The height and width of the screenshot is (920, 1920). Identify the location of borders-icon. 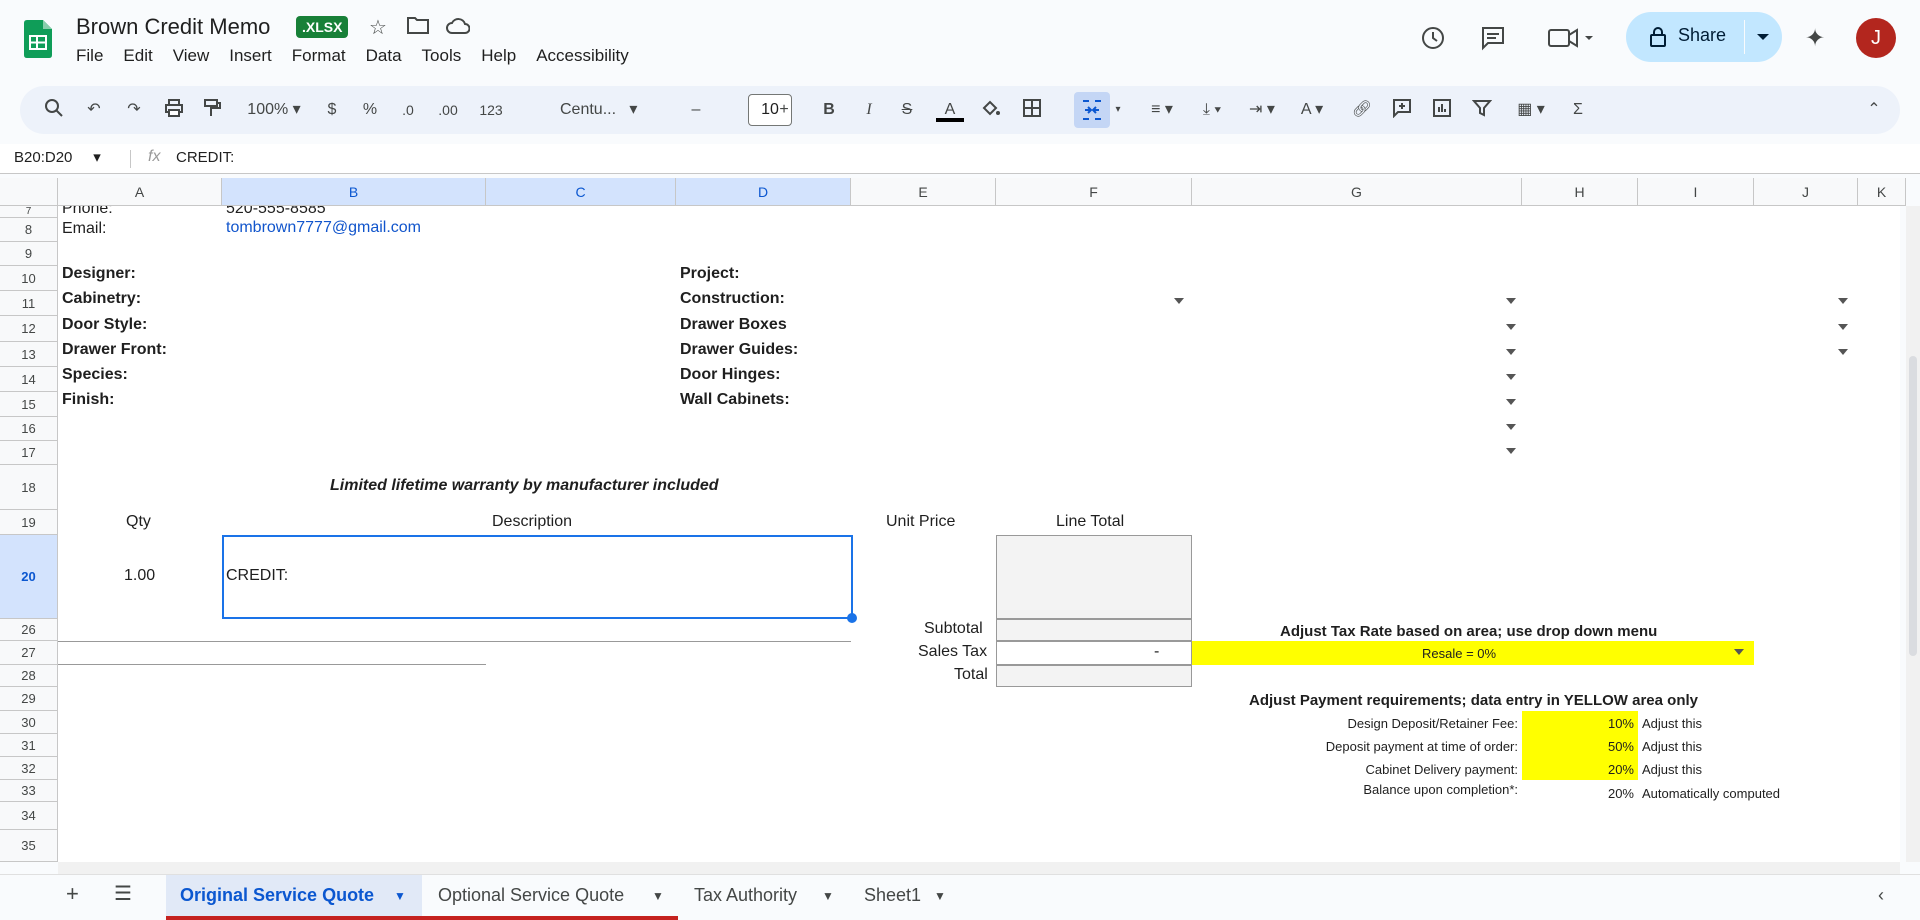
(1032, 110).